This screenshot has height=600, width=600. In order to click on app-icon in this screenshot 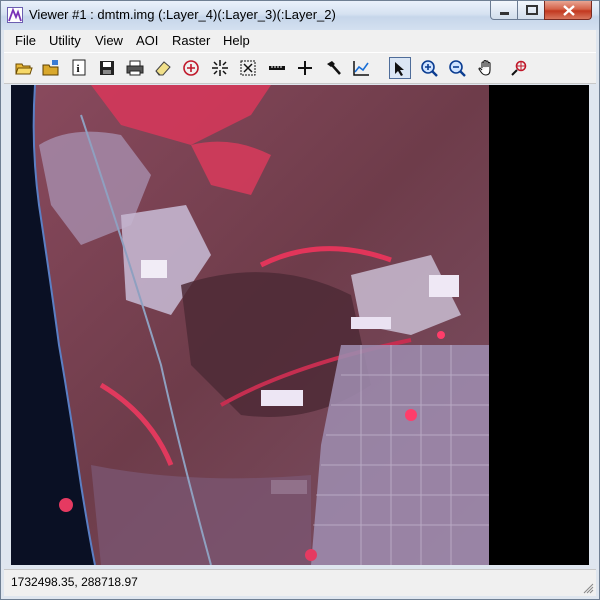, I will do `click(15, 15)`.